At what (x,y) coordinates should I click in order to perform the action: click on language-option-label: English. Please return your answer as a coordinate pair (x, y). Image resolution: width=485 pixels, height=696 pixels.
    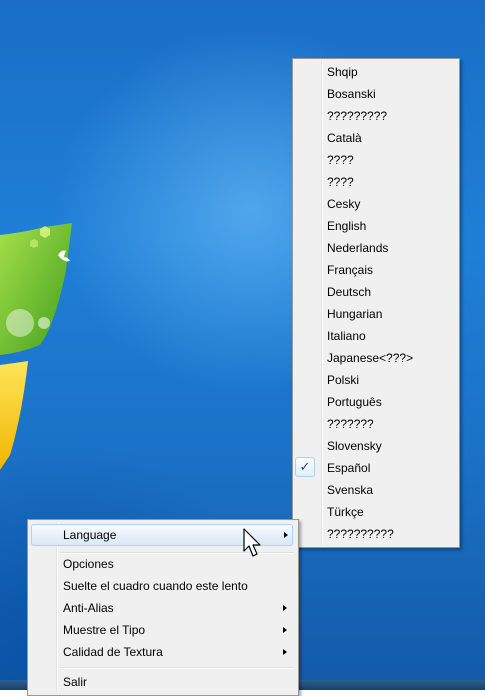
    Looking at the image, I should click on (347, 226).